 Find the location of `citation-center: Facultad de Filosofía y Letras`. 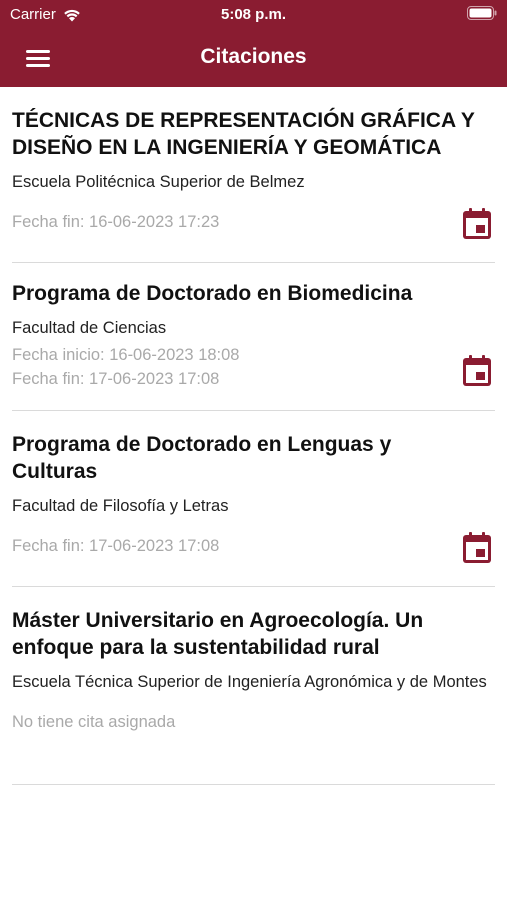

citation-center: Facultad de Filosofía y Letras is located at coordinates (120, 506).